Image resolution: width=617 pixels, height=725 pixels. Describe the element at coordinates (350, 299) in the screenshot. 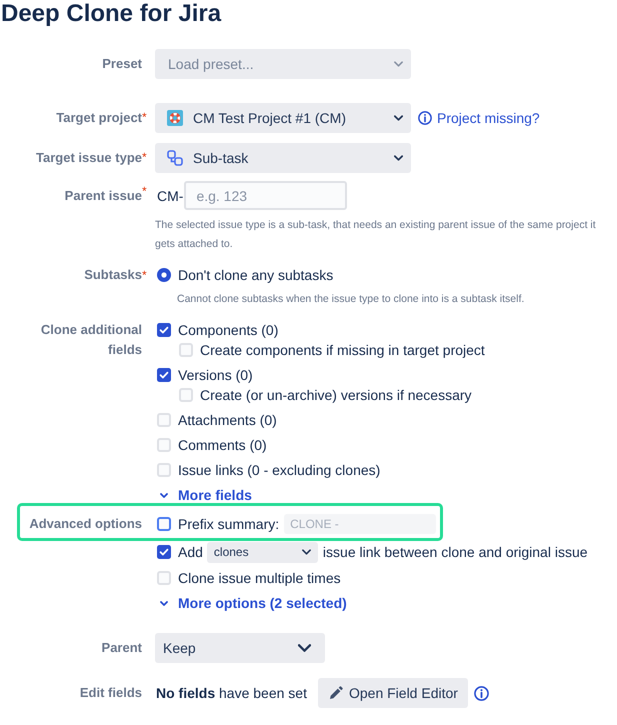

I see `help-text: Cannot clone subtasks when the issue type to clone into is a subtask itself.` at that location.